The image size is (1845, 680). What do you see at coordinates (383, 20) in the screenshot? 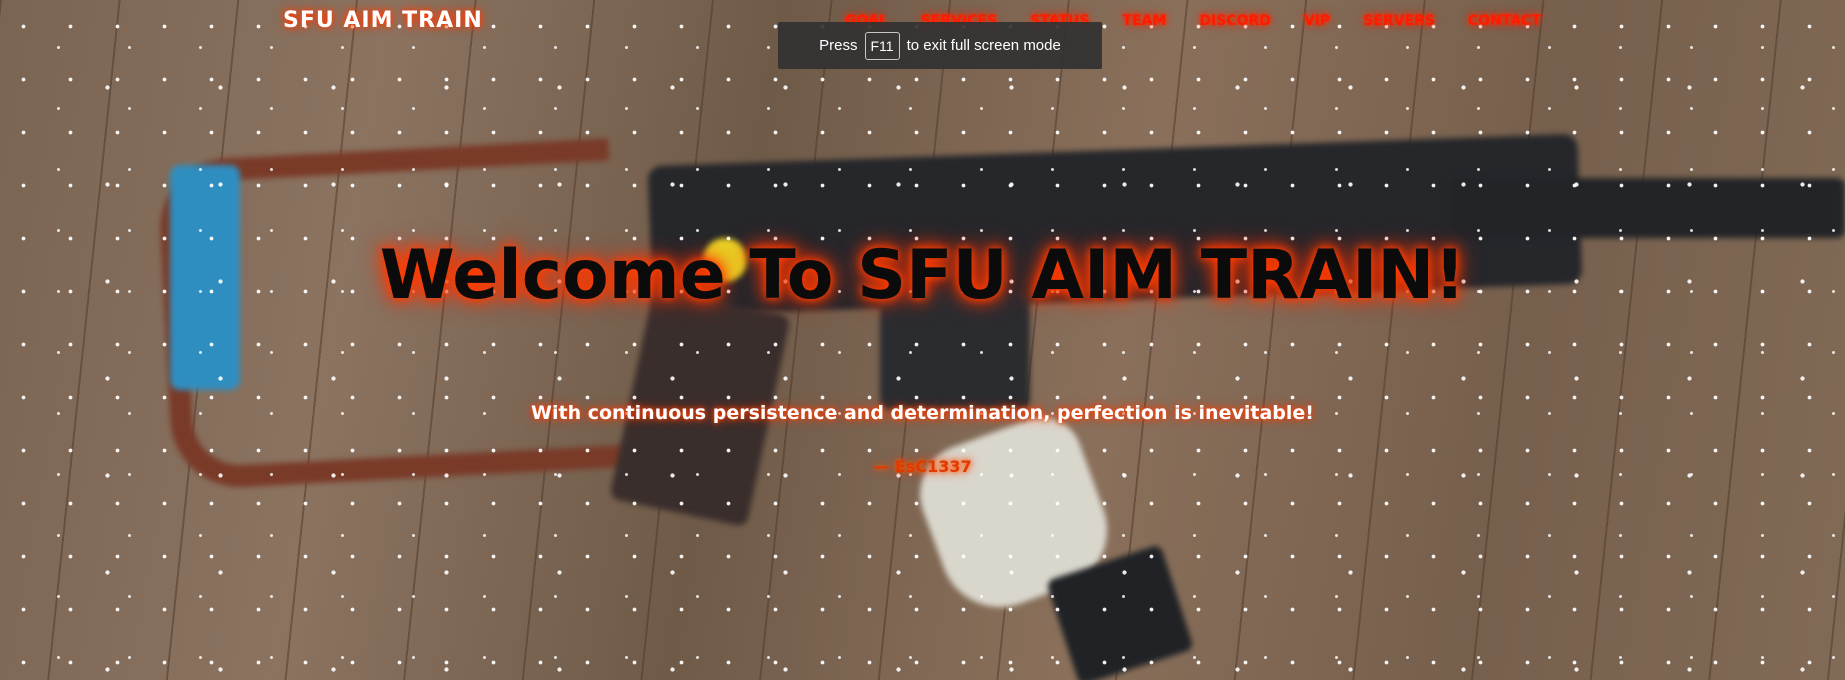
I see `brand-logo: SFU AIM TRAIN` at bounding box center [383, 20].